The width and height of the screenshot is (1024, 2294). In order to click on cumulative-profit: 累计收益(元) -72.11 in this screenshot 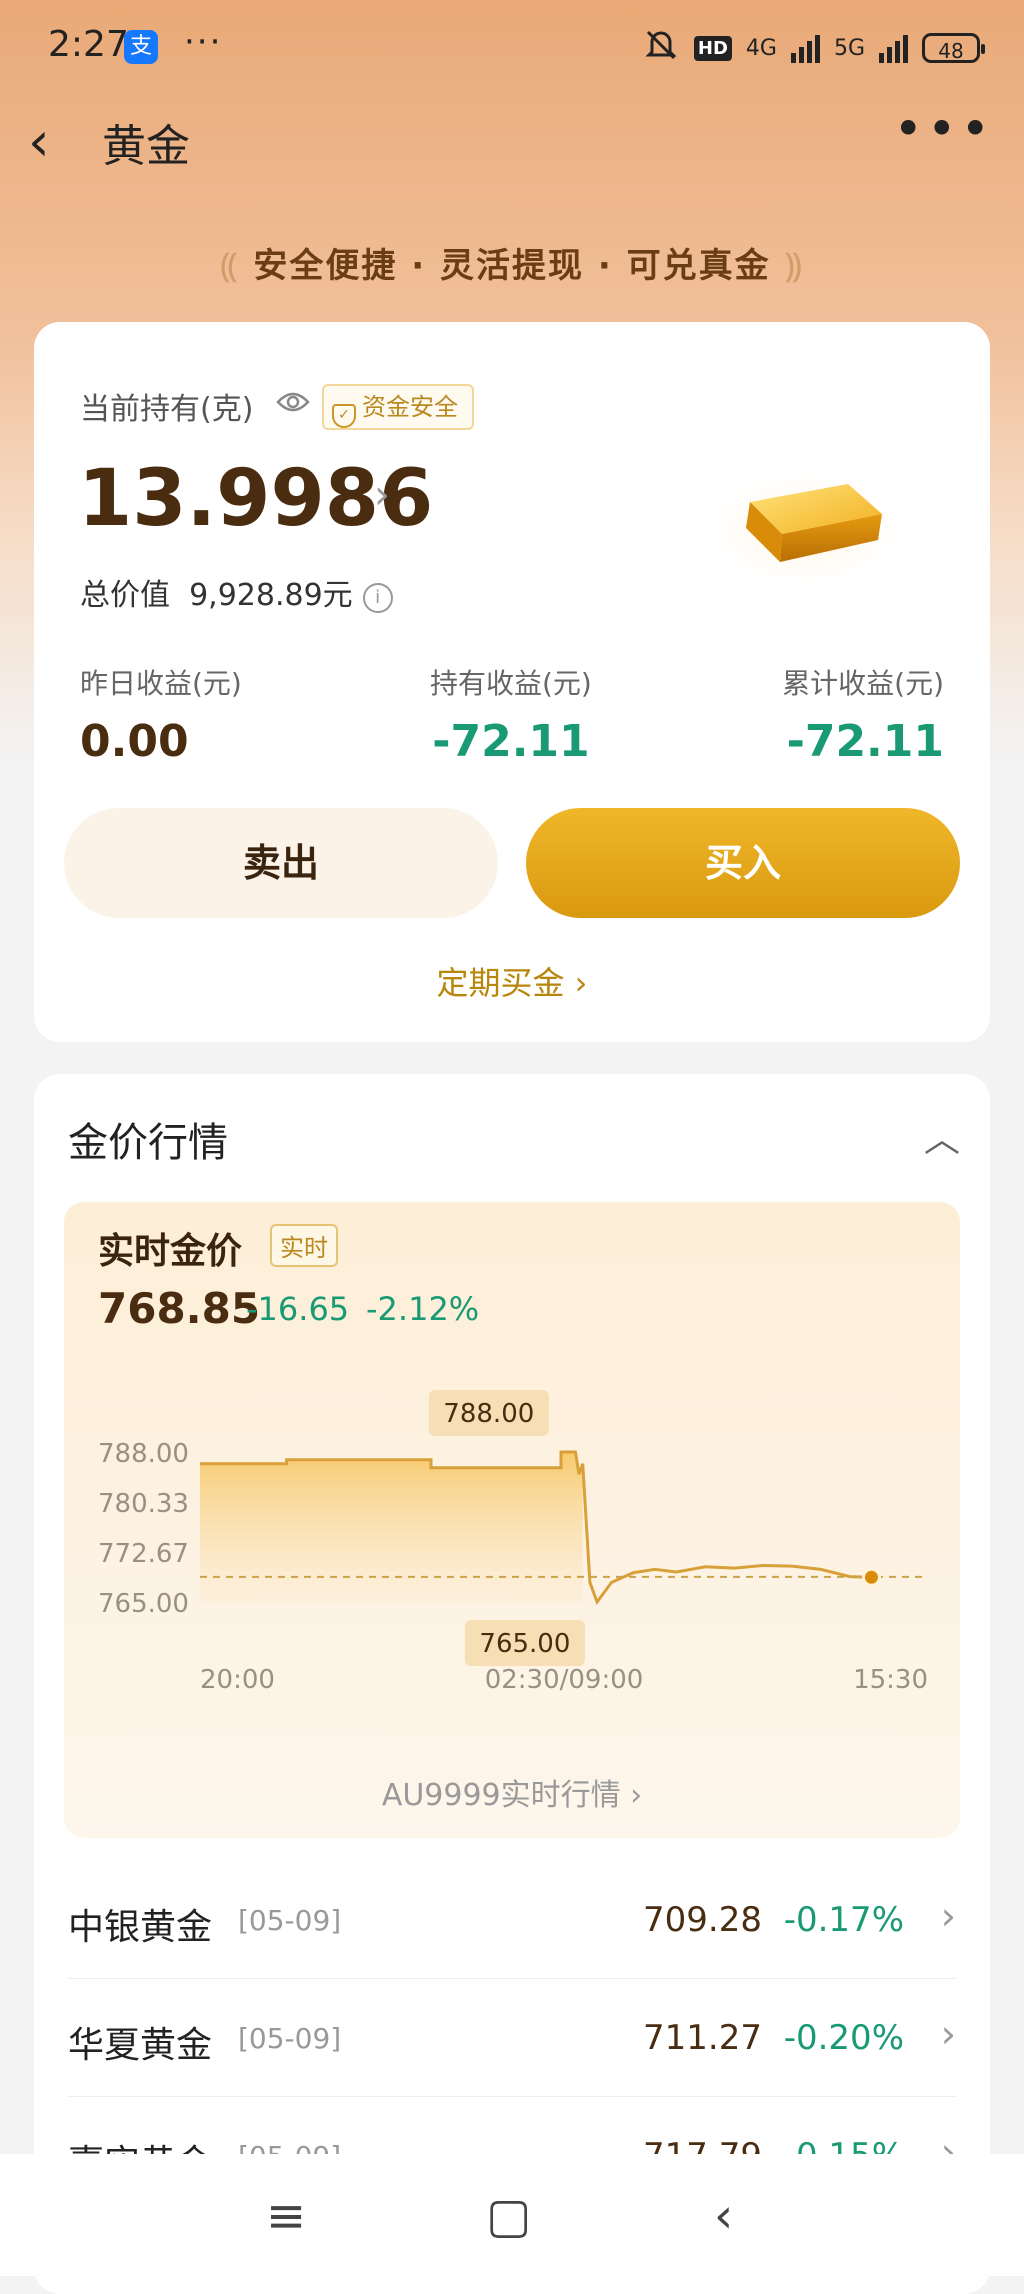, I will do `click(863, 714)`.